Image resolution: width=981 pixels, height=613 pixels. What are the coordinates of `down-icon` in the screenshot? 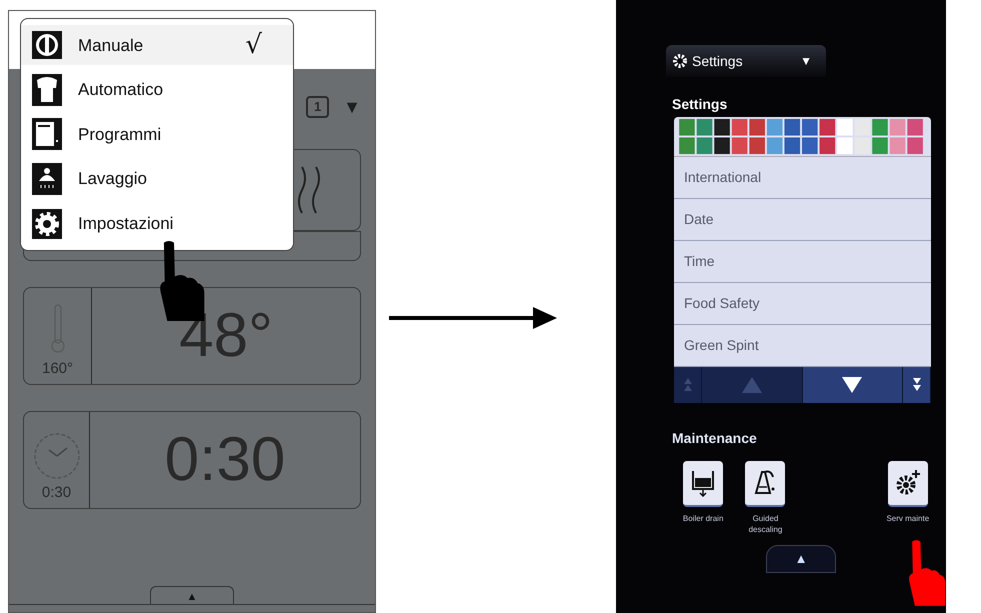 It's located at (852, 385).